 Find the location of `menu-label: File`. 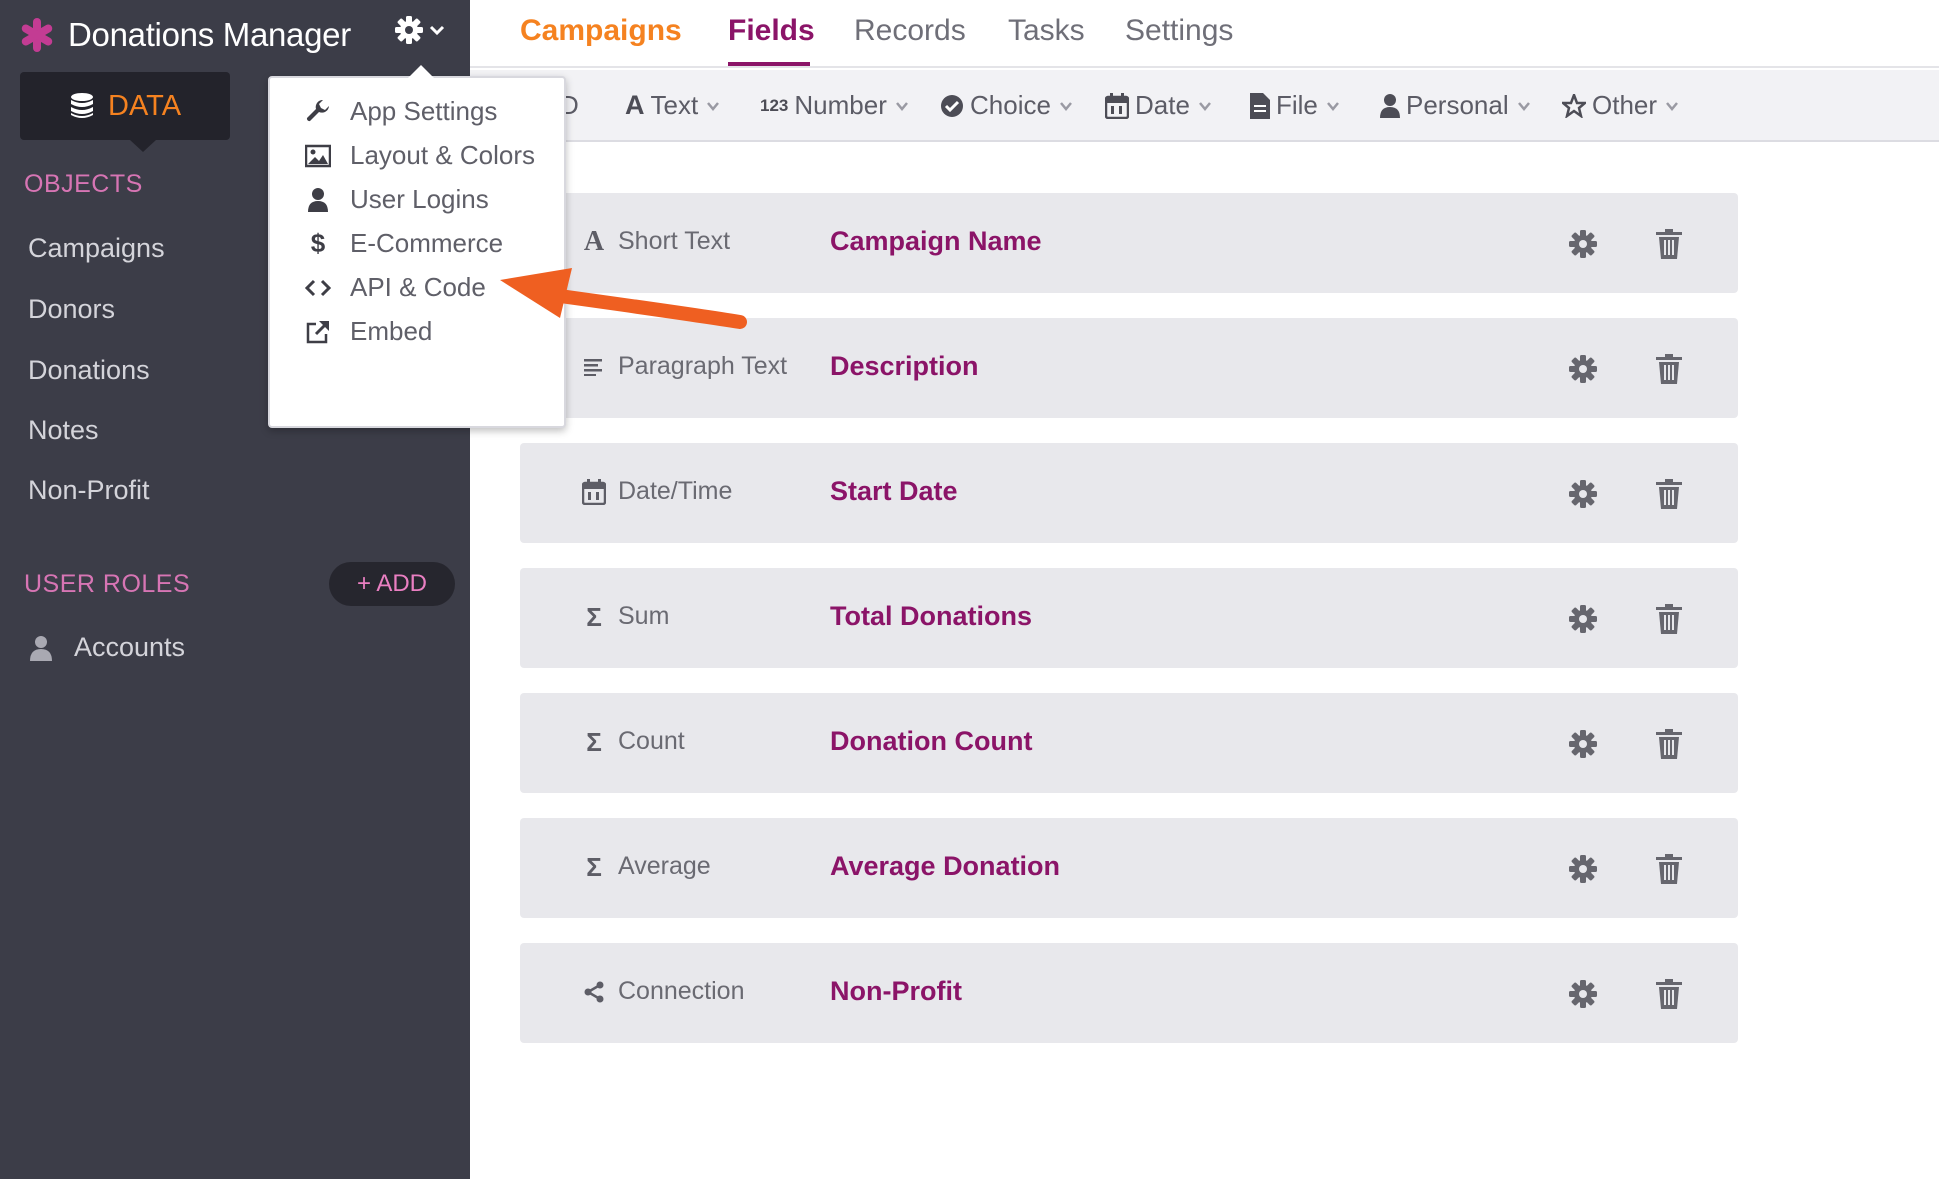

menu-label: File is located at coordinates (1297, 105).